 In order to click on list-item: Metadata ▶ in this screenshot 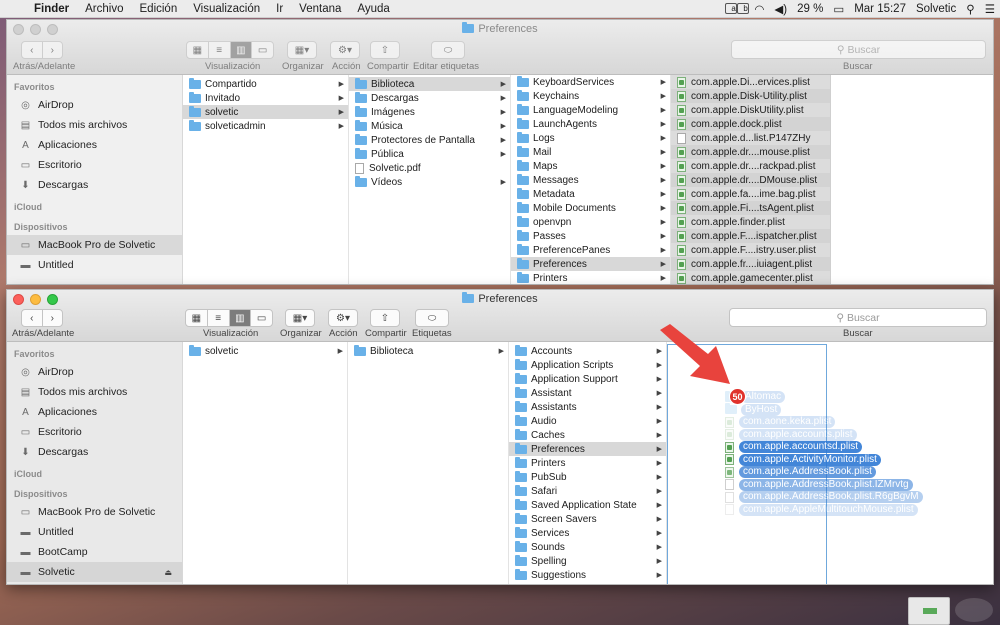, I will do `click(590, 194)`.